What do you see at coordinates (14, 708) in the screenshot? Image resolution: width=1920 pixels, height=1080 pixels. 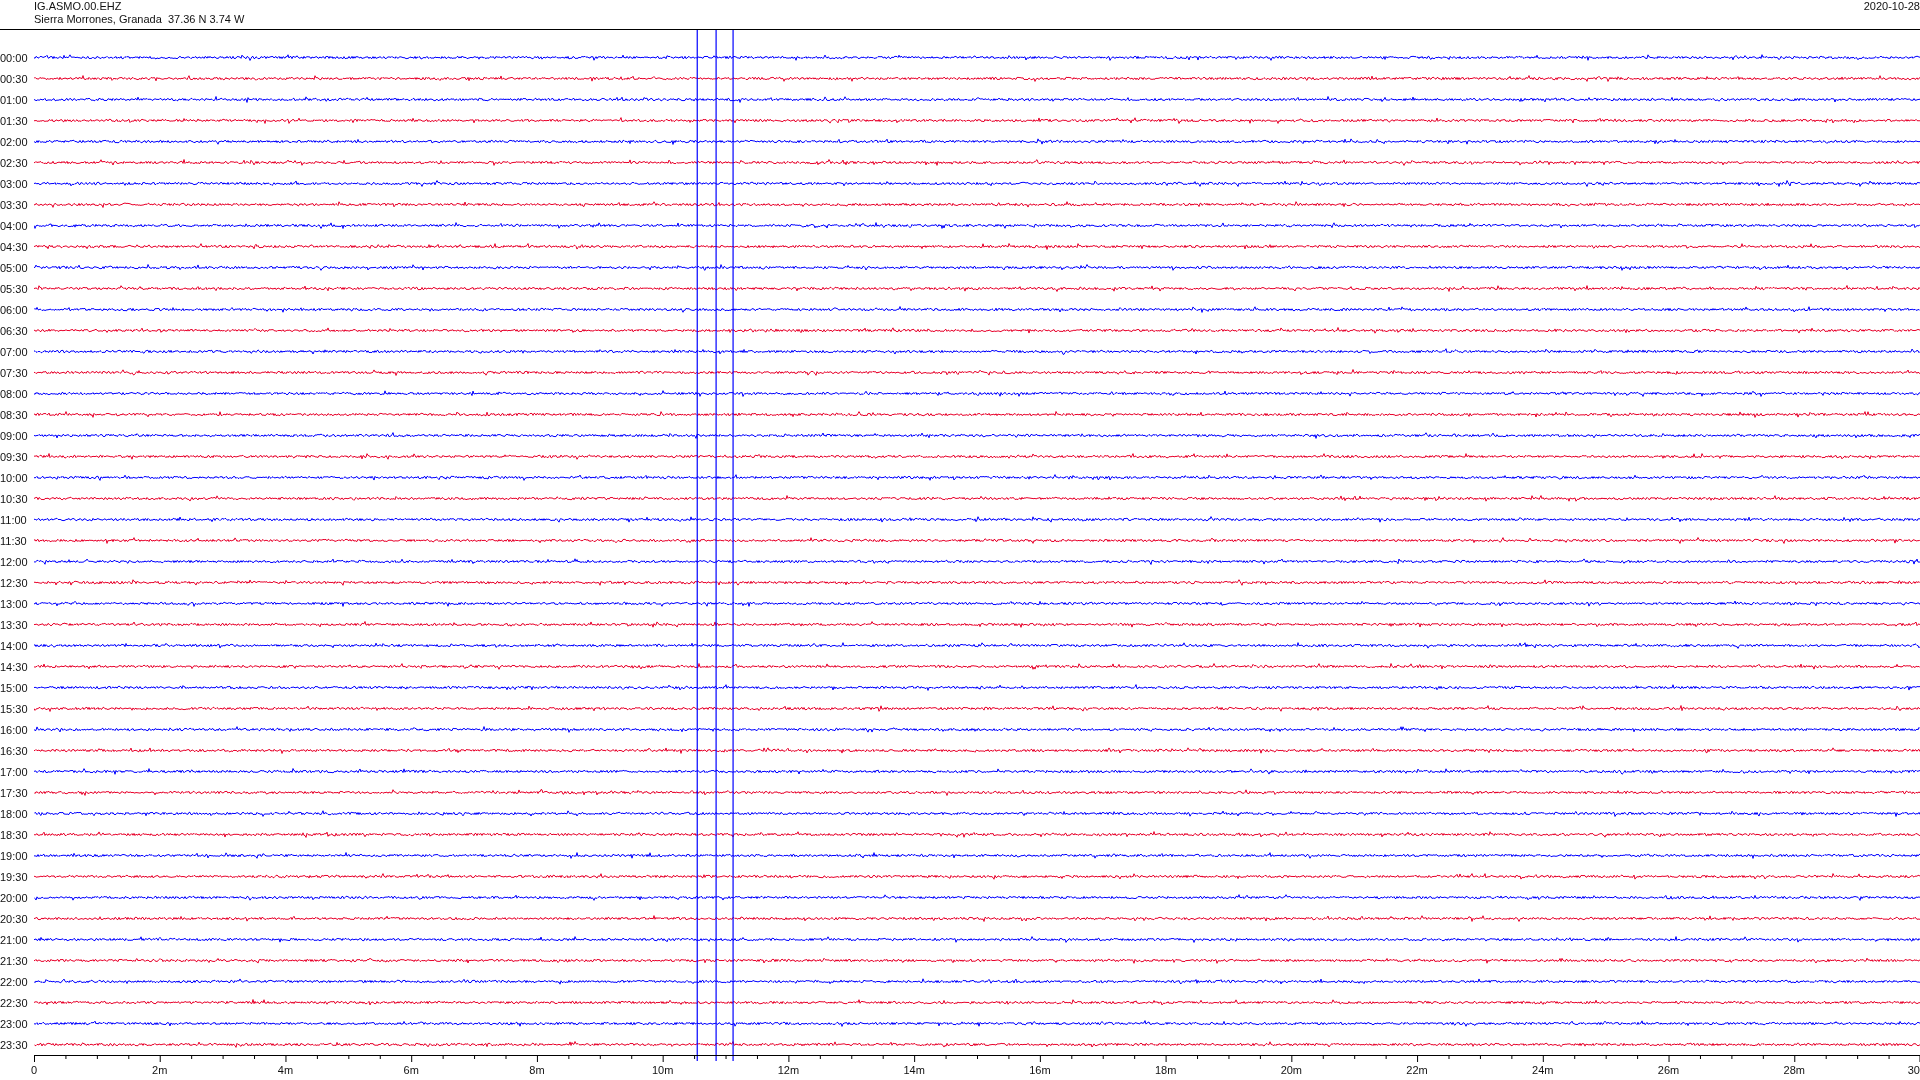 I see `time-label: 15:30` at bounding box center [14, 708].